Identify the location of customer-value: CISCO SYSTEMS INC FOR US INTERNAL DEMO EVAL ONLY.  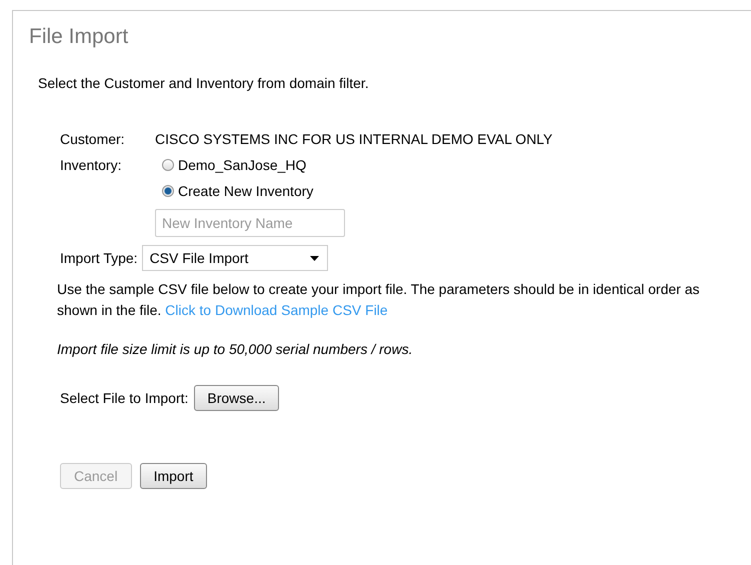
(354, 139).